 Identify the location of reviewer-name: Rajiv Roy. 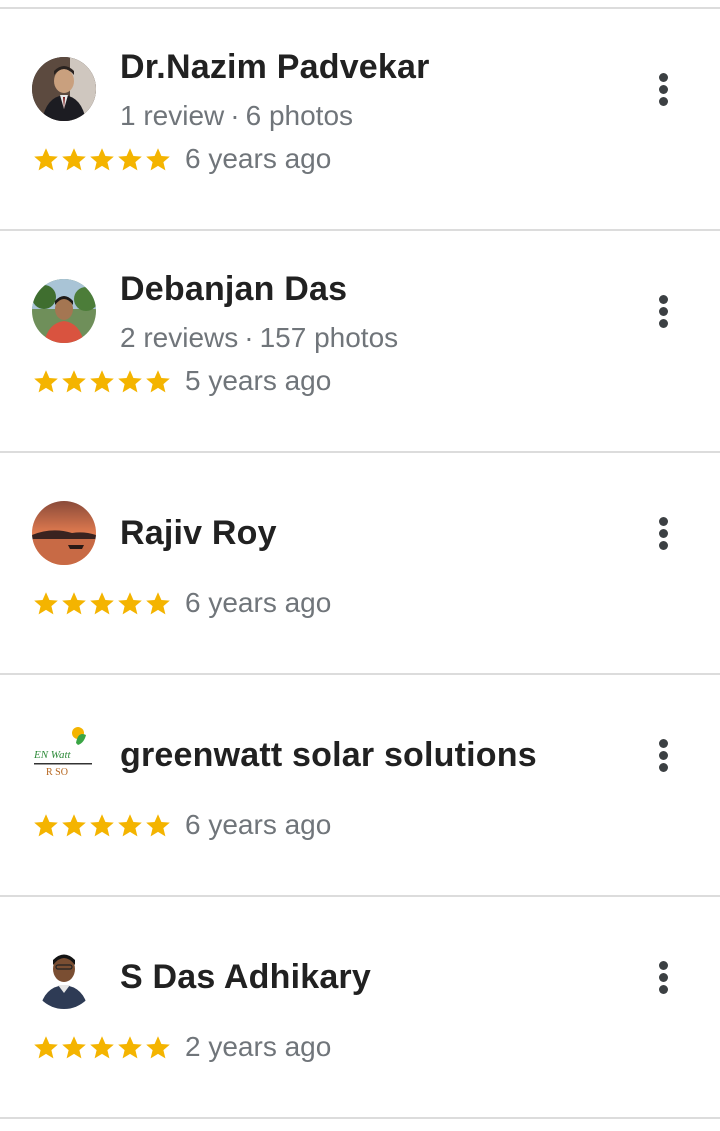
(198, 533).